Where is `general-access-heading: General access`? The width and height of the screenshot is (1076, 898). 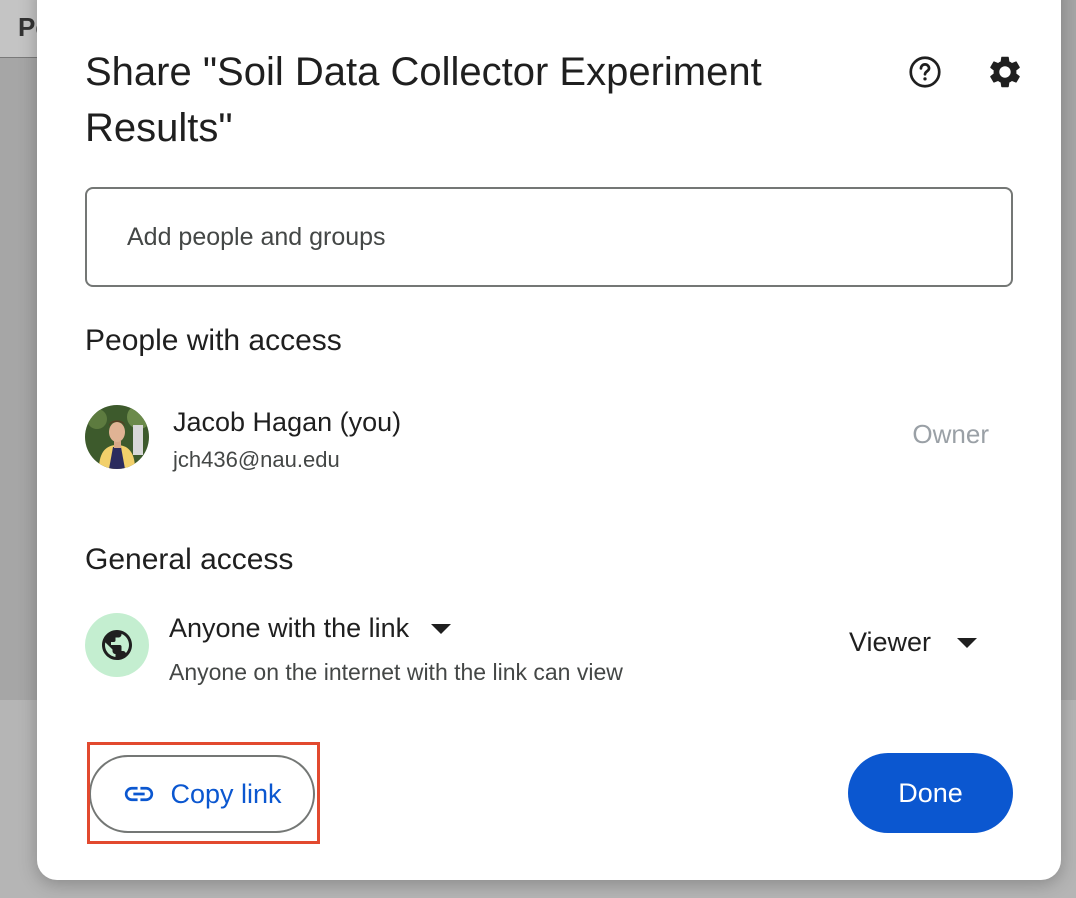
general-access-heading: General access is located at coordinates (189, 559).